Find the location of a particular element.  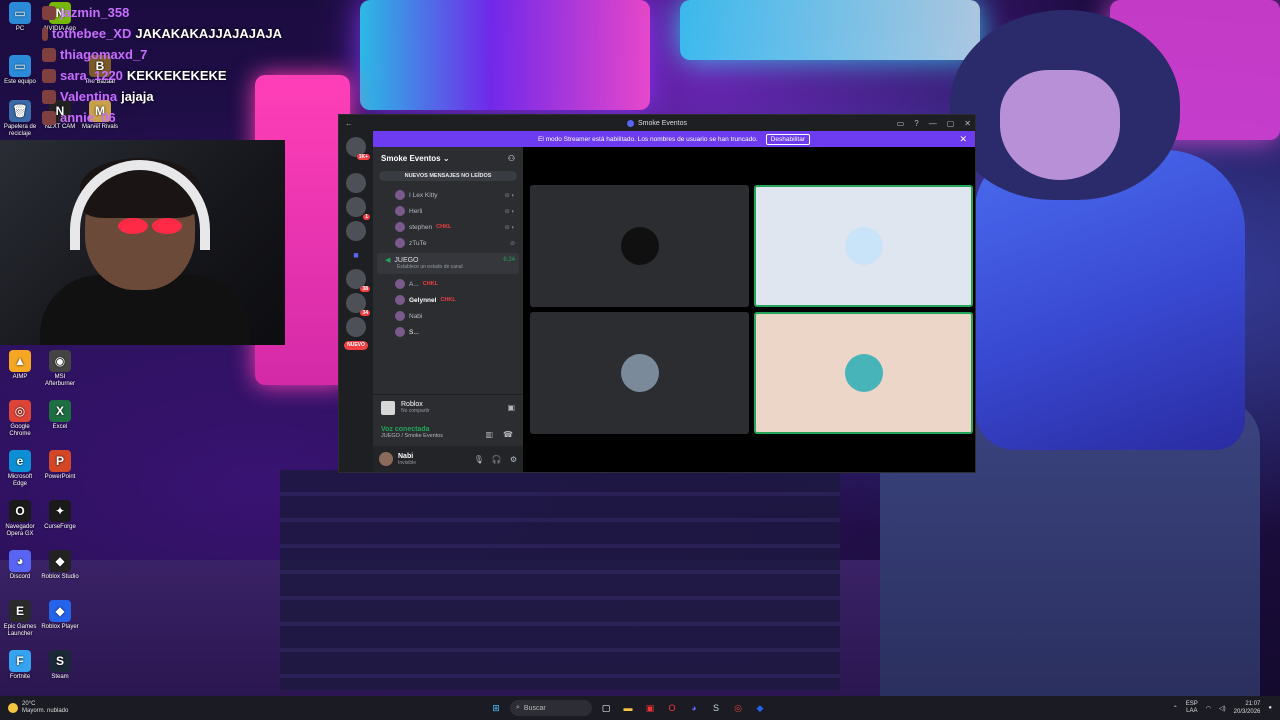

app-icon: ▣ is located at coordinates (650, 708).